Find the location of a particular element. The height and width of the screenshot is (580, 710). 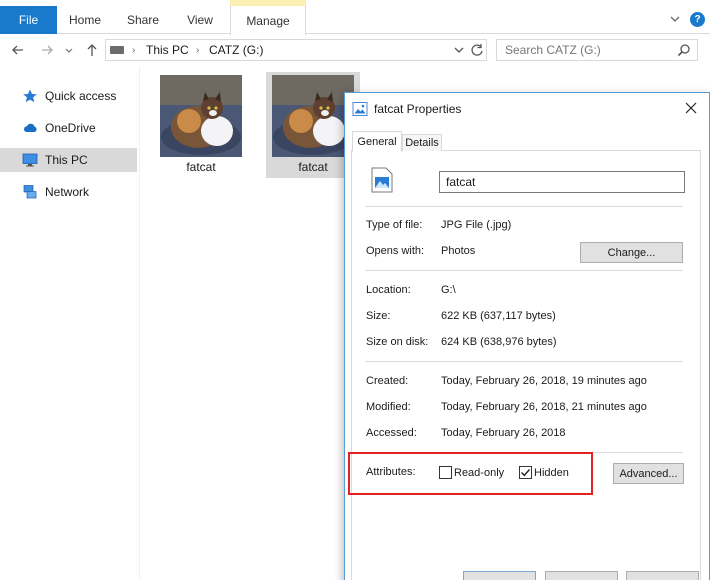

file-name: fatcat is located at coordinates (201, 167).